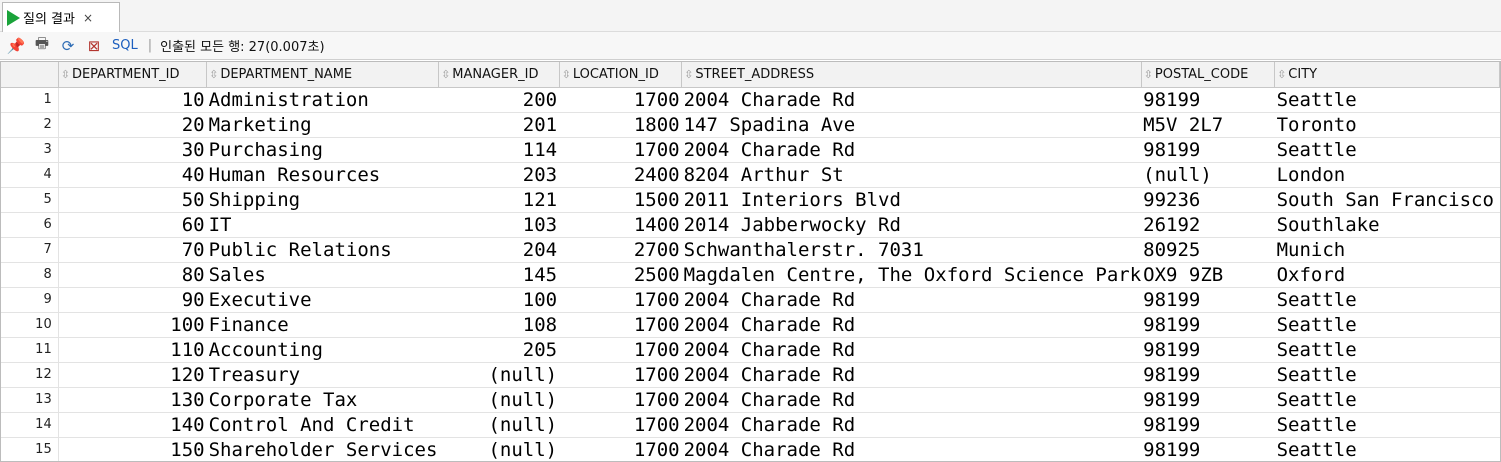  I want to click on table-cell: 147 Spadina Ave, so click(911, 125).